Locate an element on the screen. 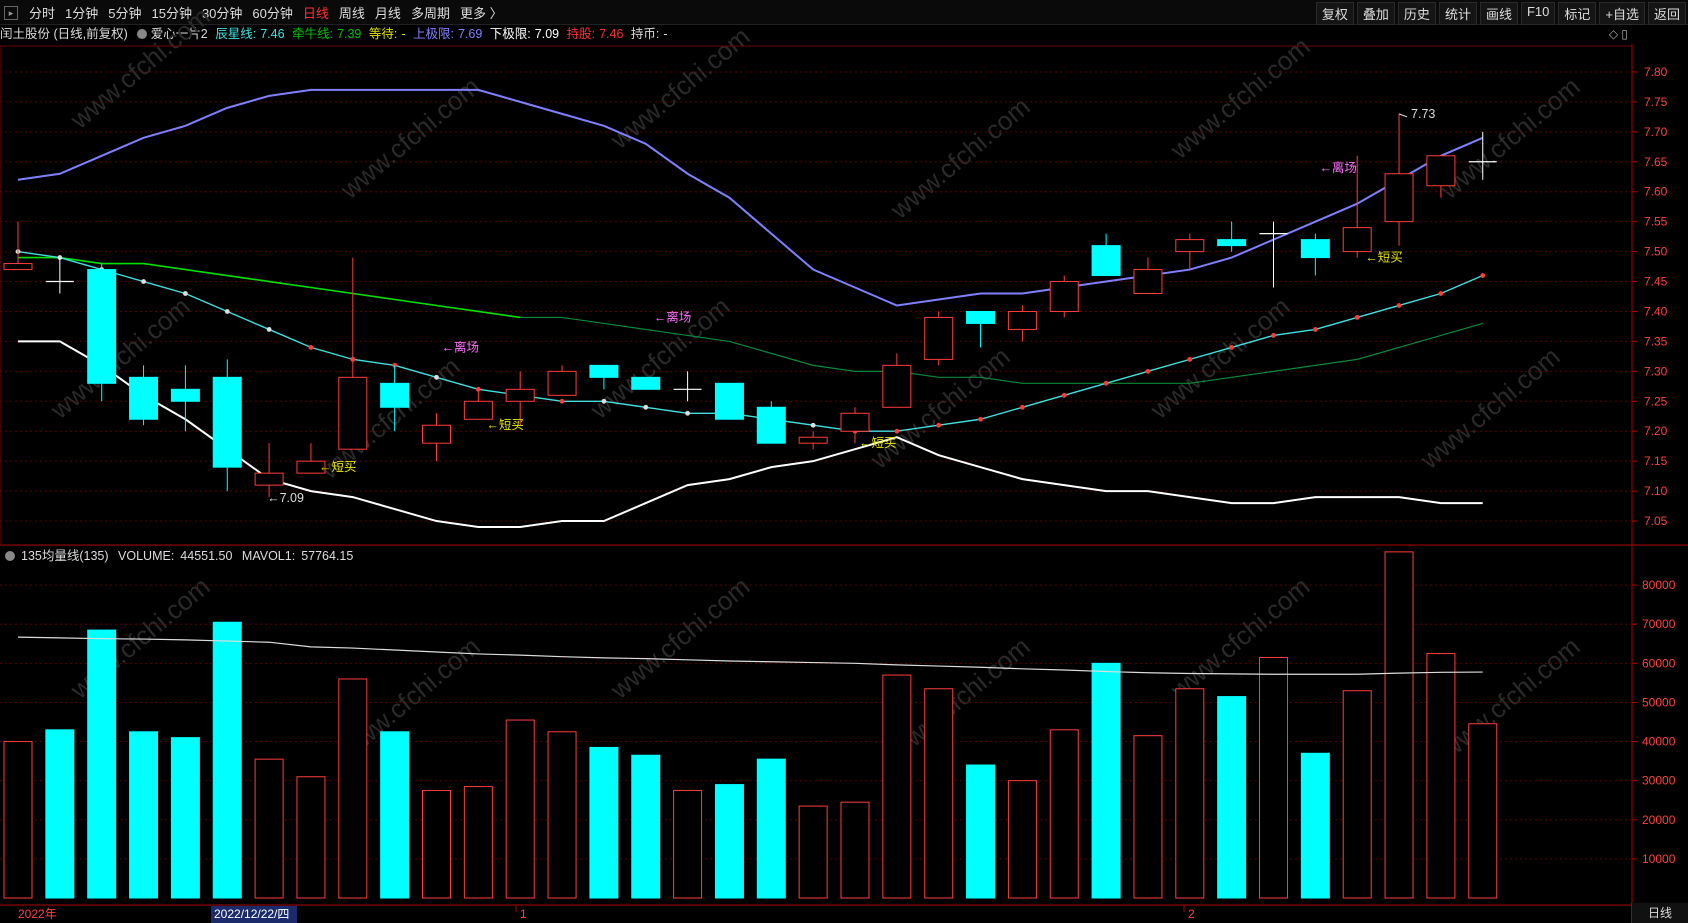  price-tick-label: 7.80 is located at coordinates (1656, 72).